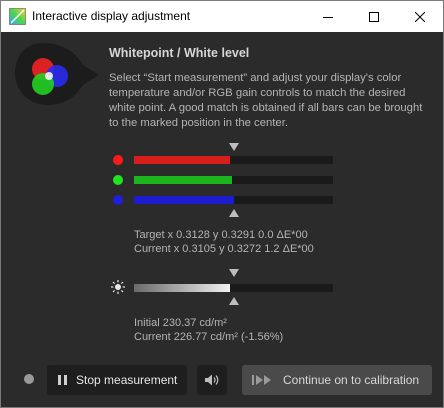 Image resolution: width=444 pixels, height=408 pixels. I want to click on white-level-marker-bottom, so click(234, 301).